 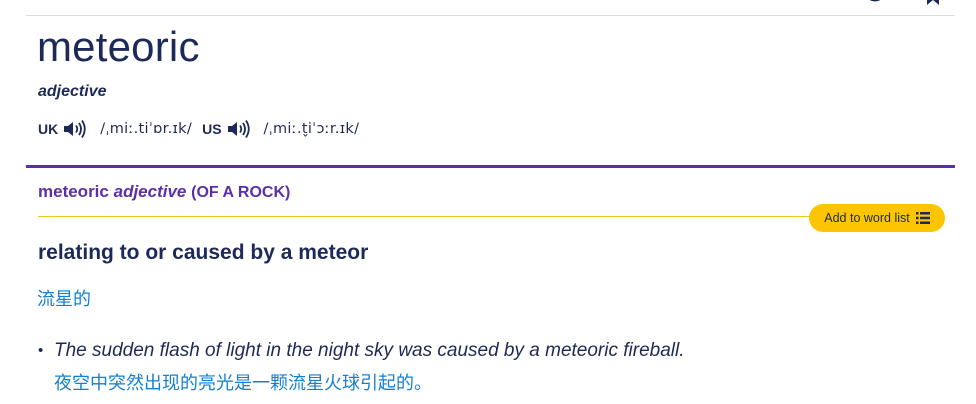 What do you see at coordinates (212, 129) in the screenshot?
I see `region-us-label: US` at bounding box center [212, 129].